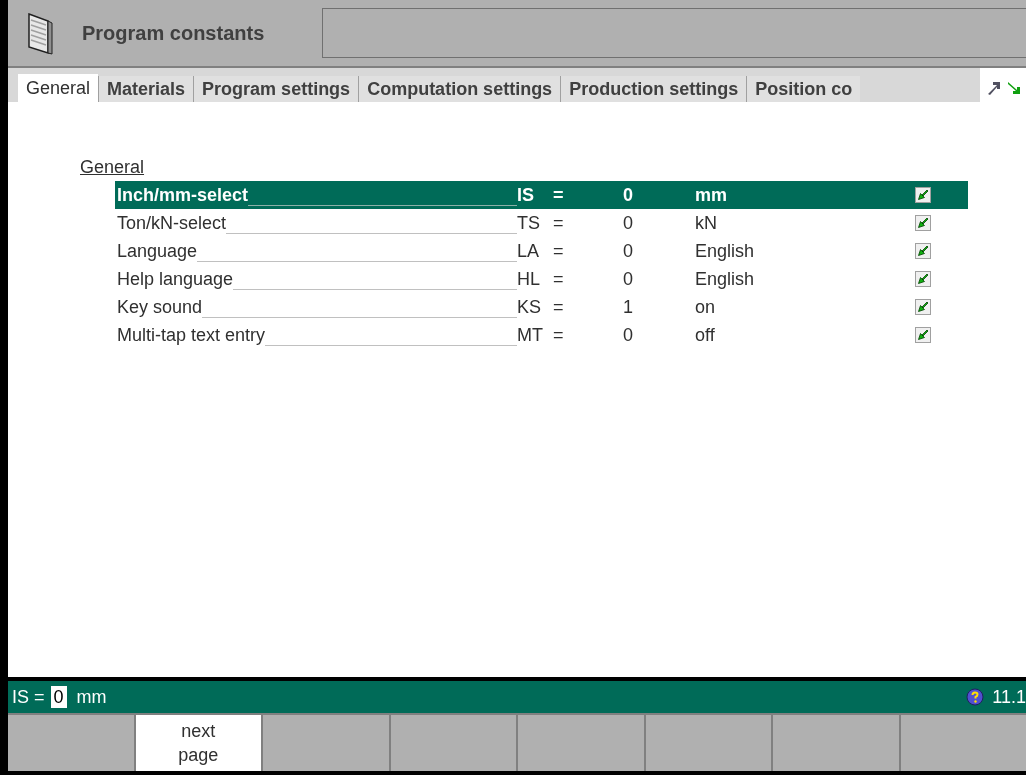  I want to click on status-unit: mm, so click(91, 697).